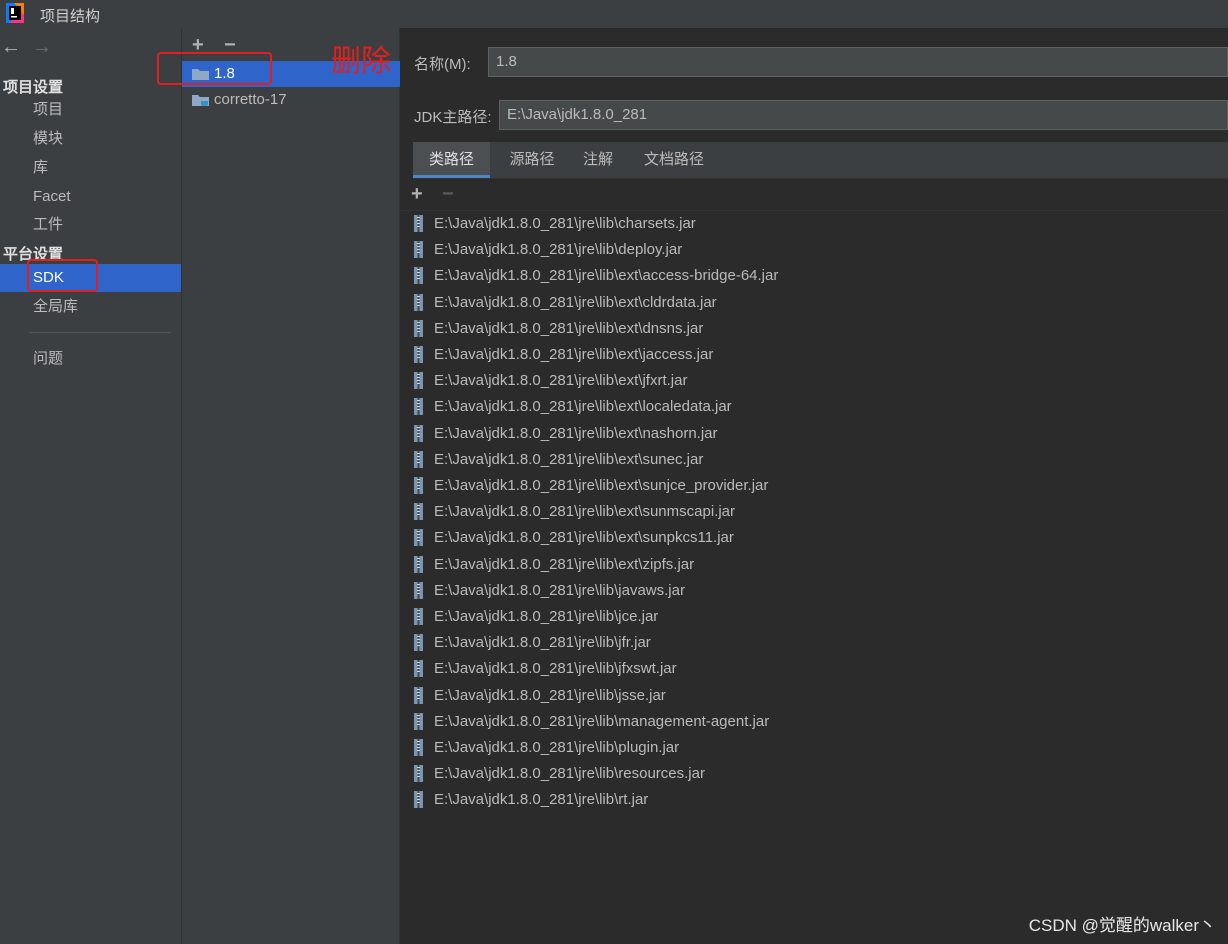  I want to click on nav-item-problems: 问题, so click(90, 359).